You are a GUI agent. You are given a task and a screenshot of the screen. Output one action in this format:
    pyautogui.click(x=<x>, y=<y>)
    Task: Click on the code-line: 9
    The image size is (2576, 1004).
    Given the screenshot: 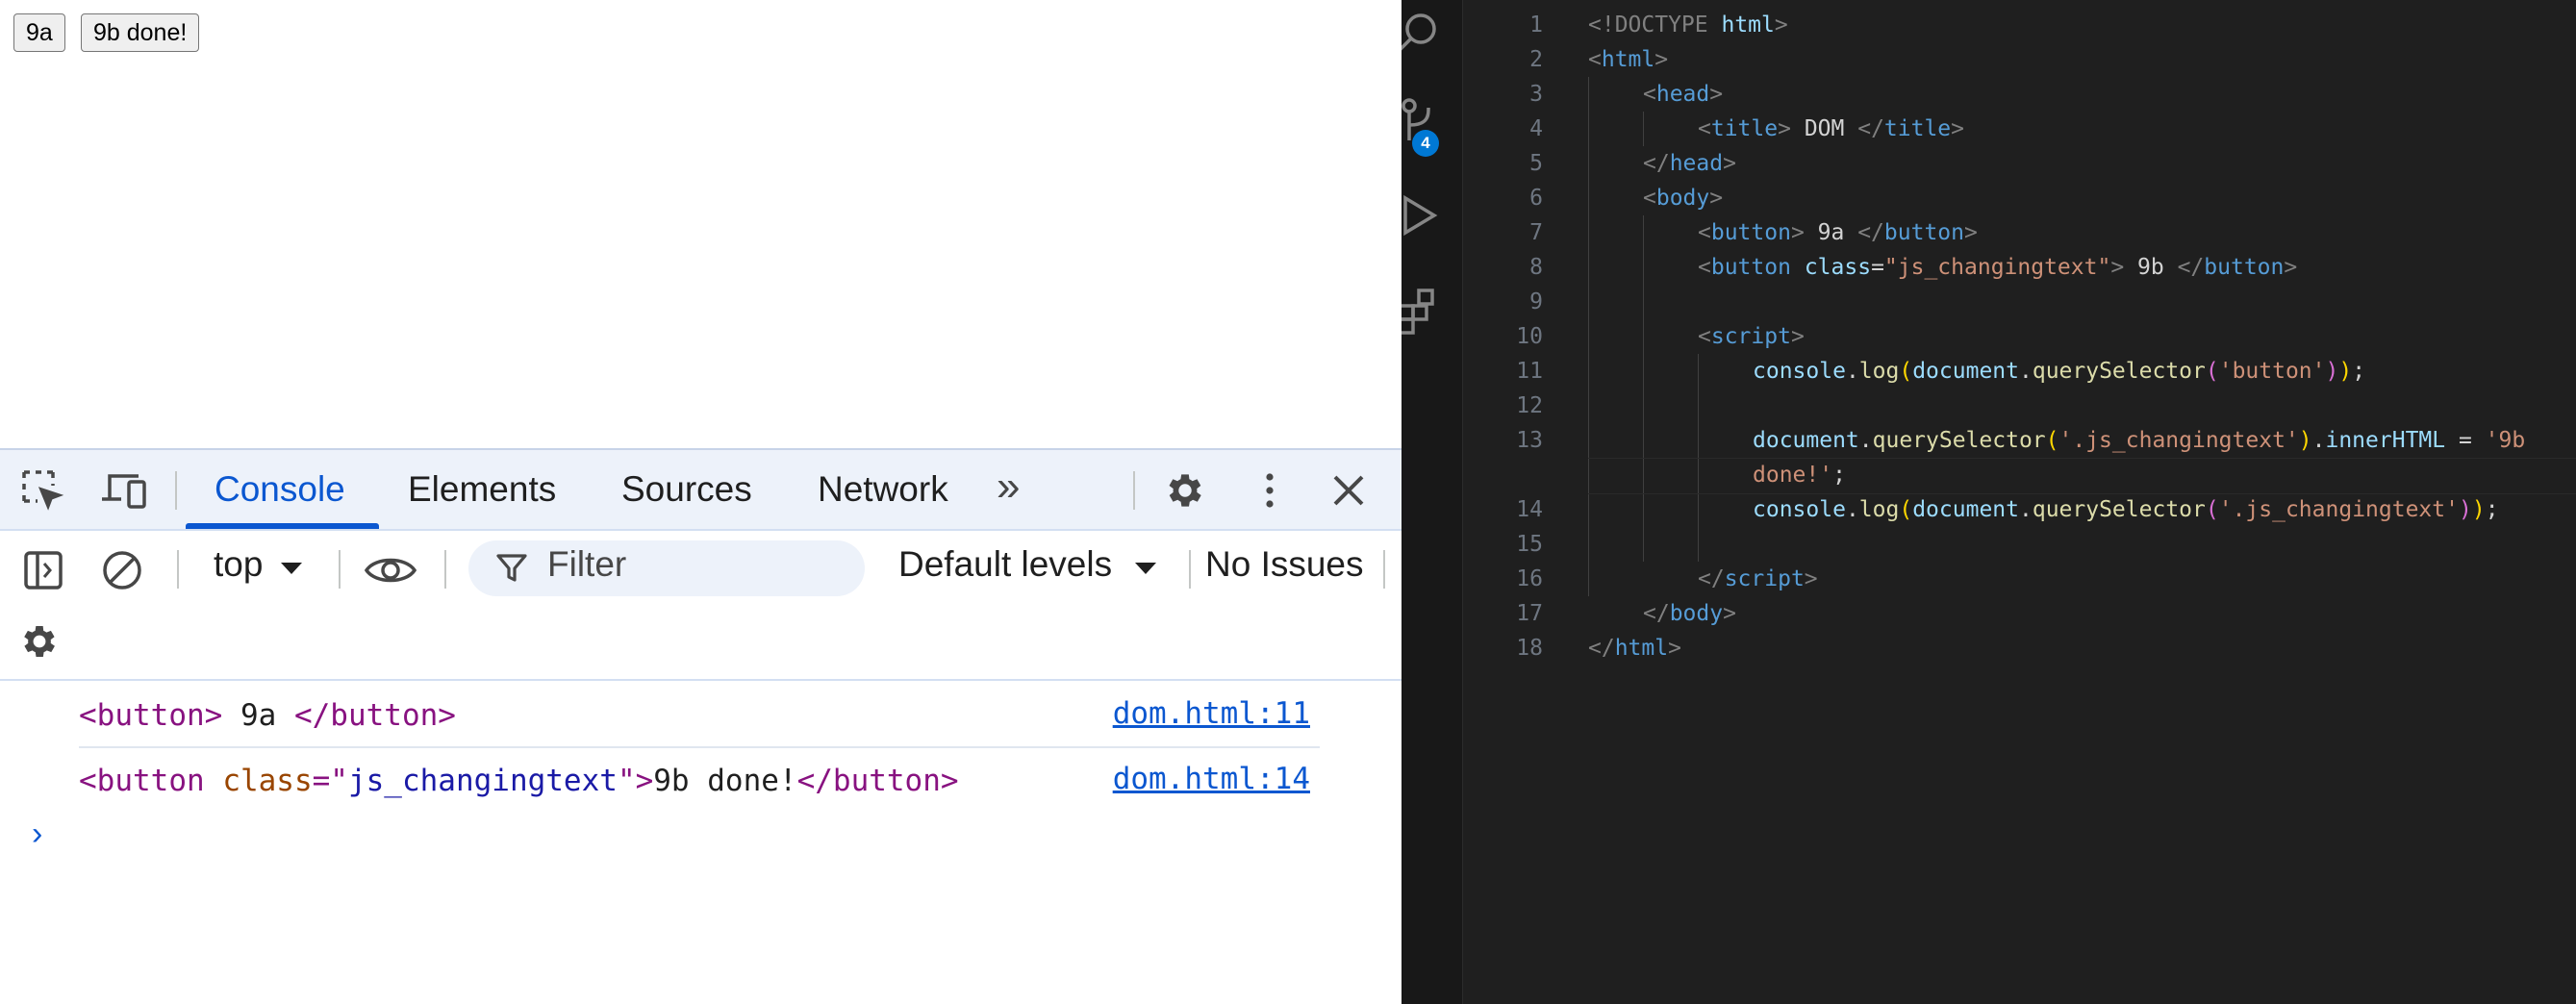 What is the action you would take?
    pyautogui.click(x=2019, y=302)
    